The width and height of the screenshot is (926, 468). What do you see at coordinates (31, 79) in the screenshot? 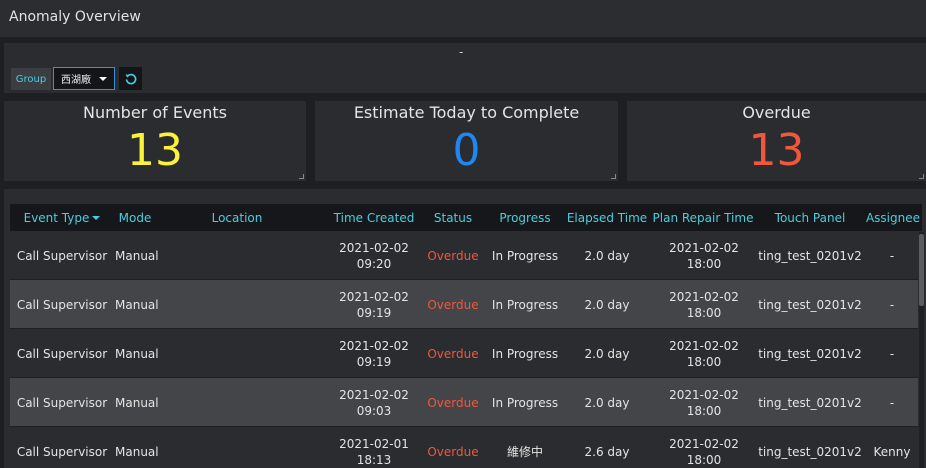
I see `group-label: Group` at bounding box center [31, 79].